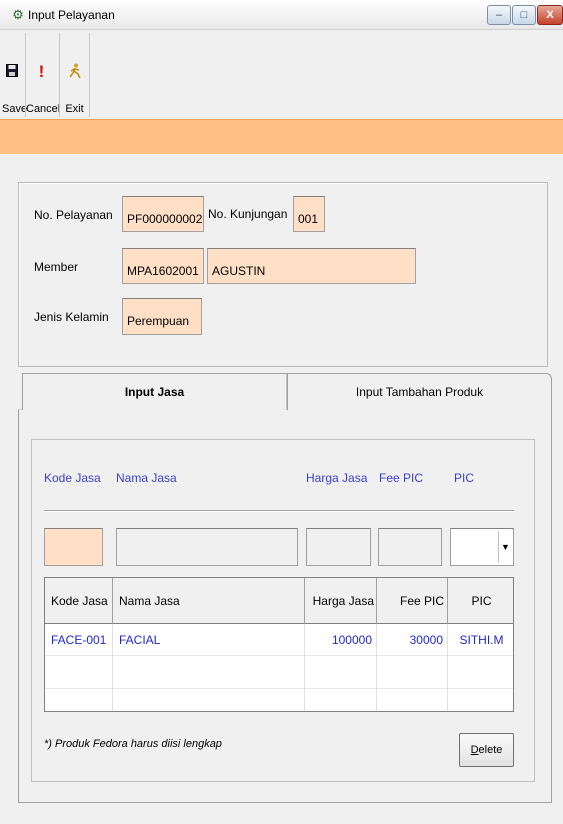 This screenshot has height=824, width=563. What do you see at coordinates (79, 640) in the screenshot?
I see `cell-kode-jasa: FACE-001` at bounding box center [79, 640].